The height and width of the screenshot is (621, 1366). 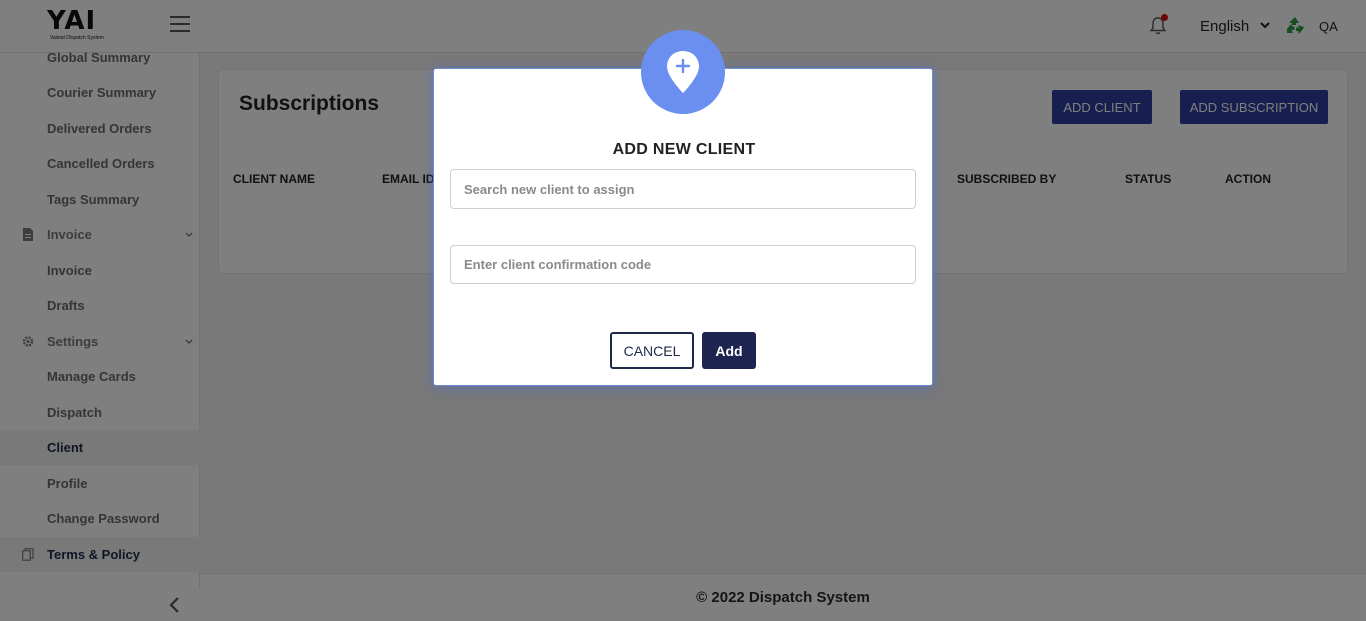 I want to click on confirmation-code-input, so click(x=683, y=264).